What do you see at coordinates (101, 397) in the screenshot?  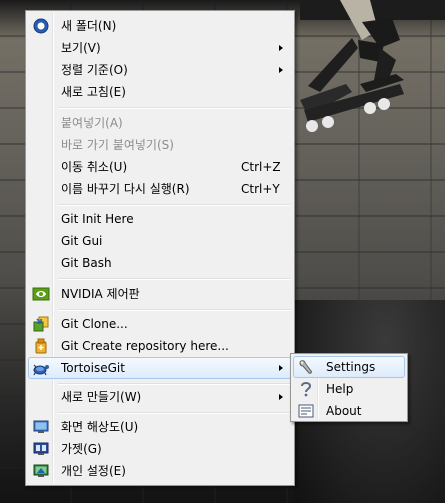 I see `menu-item-label: 새로 만들기(W)` at bounding box center [101, 397].